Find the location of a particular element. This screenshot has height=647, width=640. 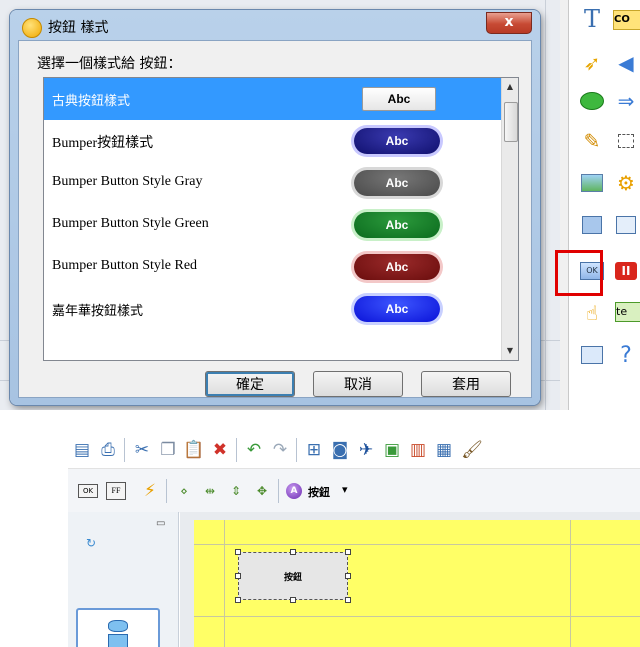

align-text-icon: ⋄ is located at coordinates (184, 491).